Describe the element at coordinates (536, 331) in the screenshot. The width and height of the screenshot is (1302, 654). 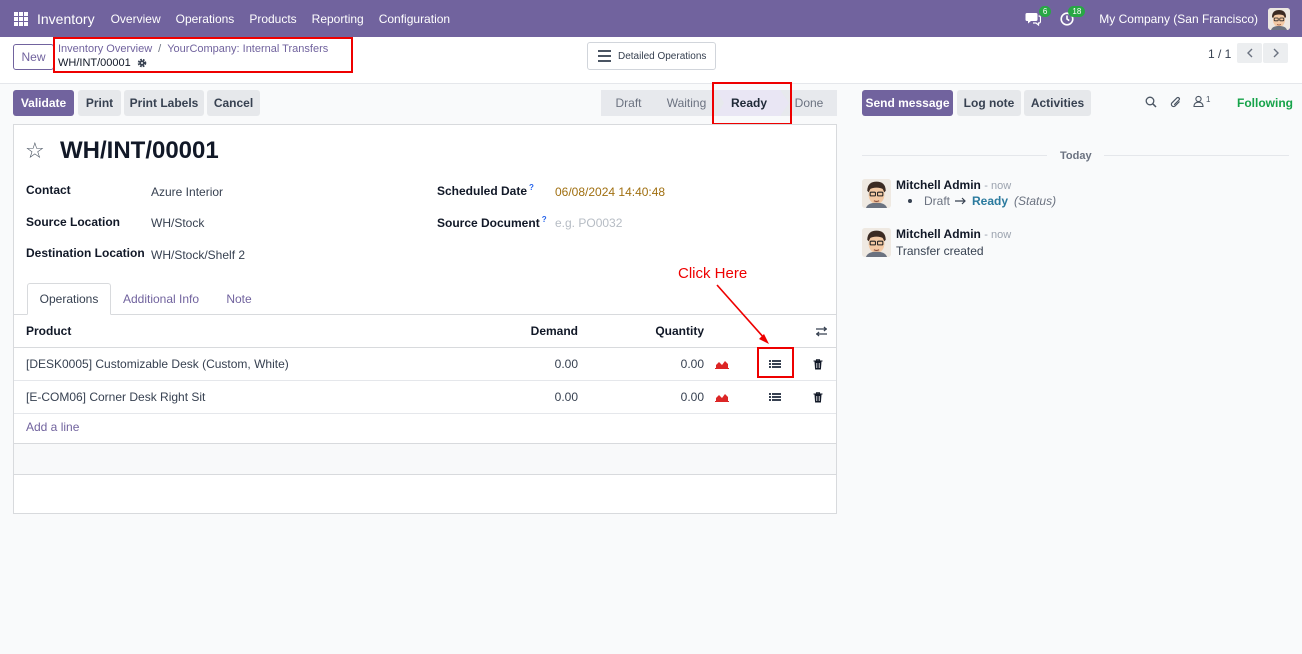
I see `header-demand: Demand` at that location.